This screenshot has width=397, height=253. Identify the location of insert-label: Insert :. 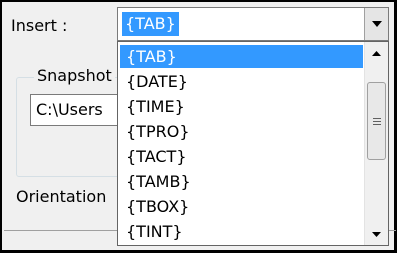
(39, 25).